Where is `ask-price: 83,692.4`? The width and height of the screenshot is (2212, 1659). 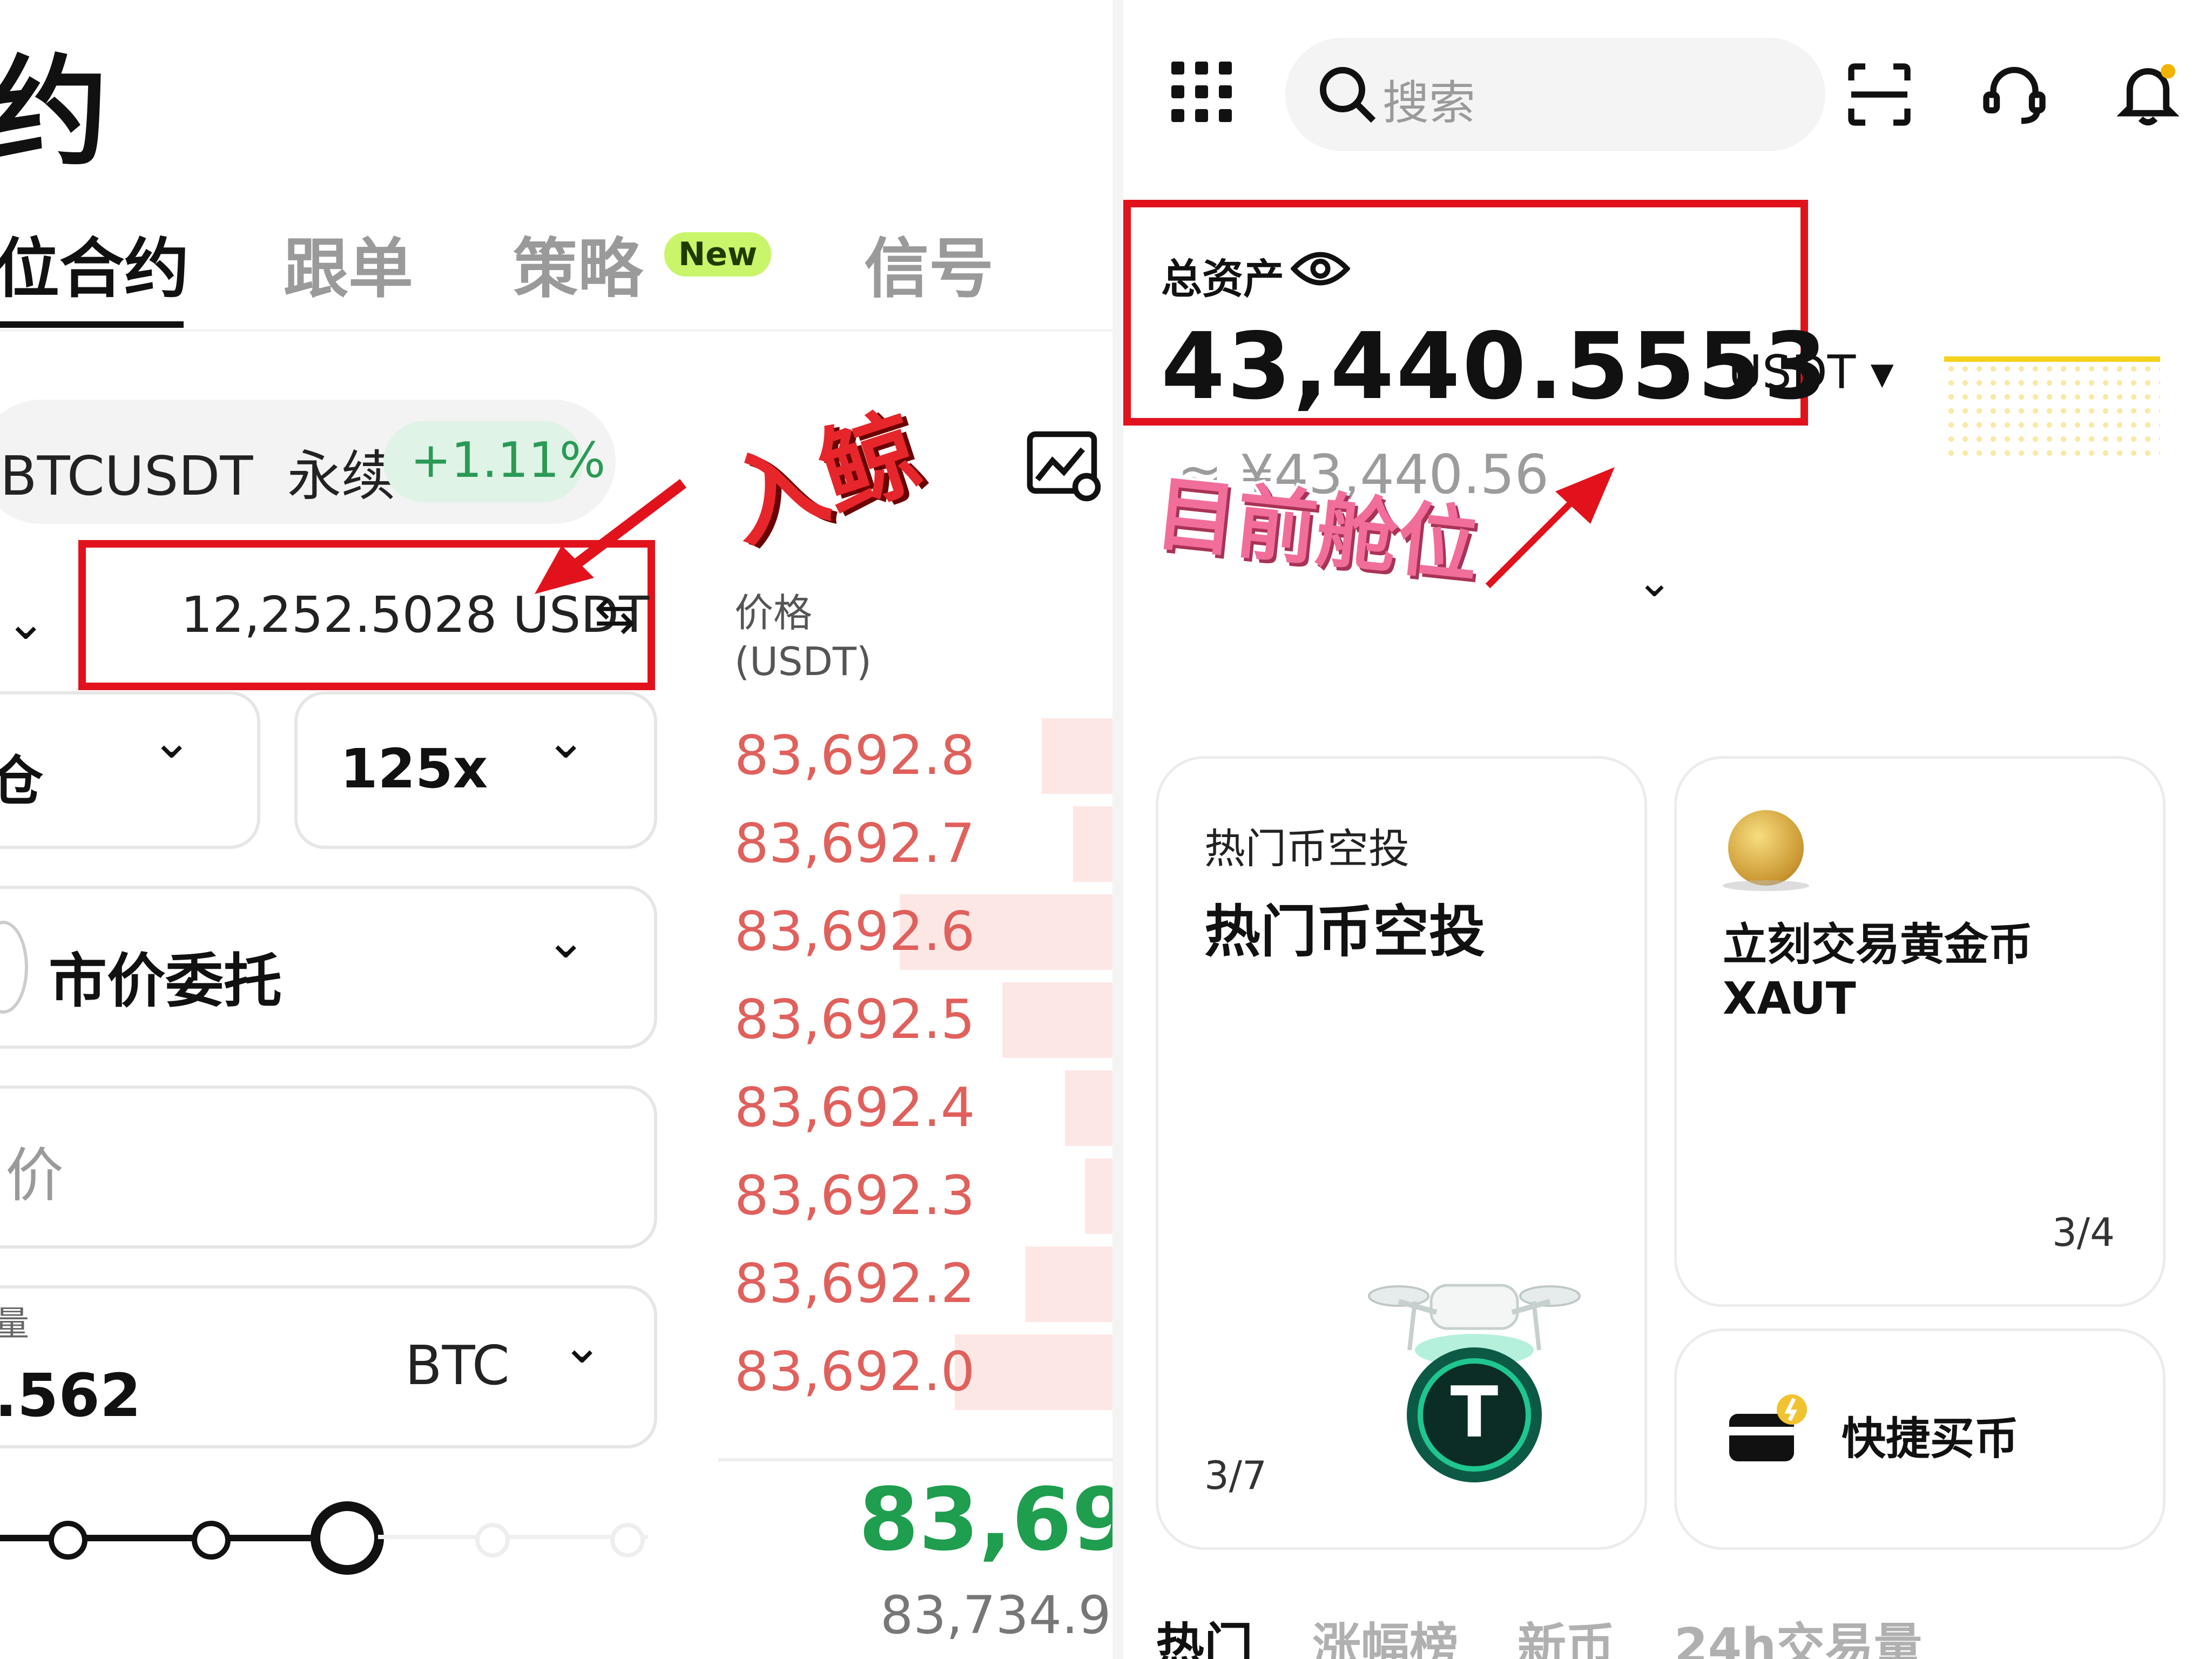 ask-price: 83,692.4 is located at coordinates (854, 1107).